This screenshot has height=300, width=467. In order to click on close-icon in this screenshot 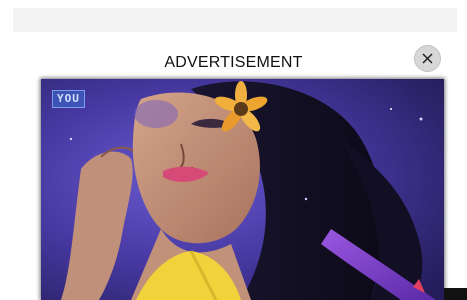, I will do `click(427, 58)`.